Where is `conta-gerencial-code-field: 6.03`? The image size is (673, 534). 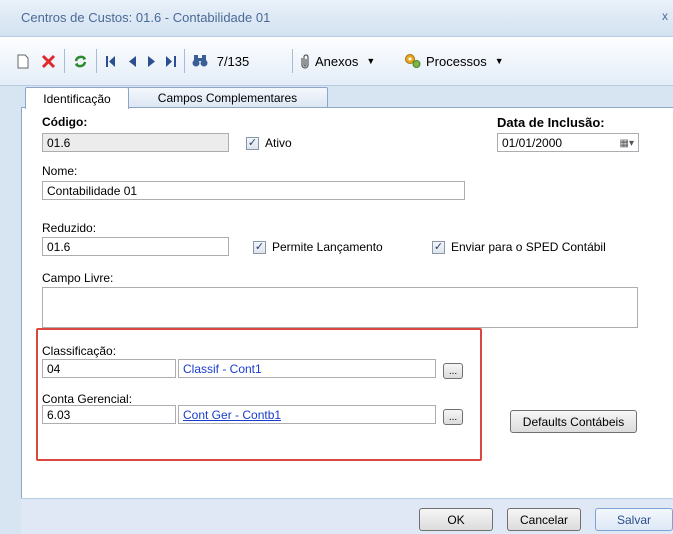 conta-gerencial-code-field: 6.03 is located at coordinates (109, 414).